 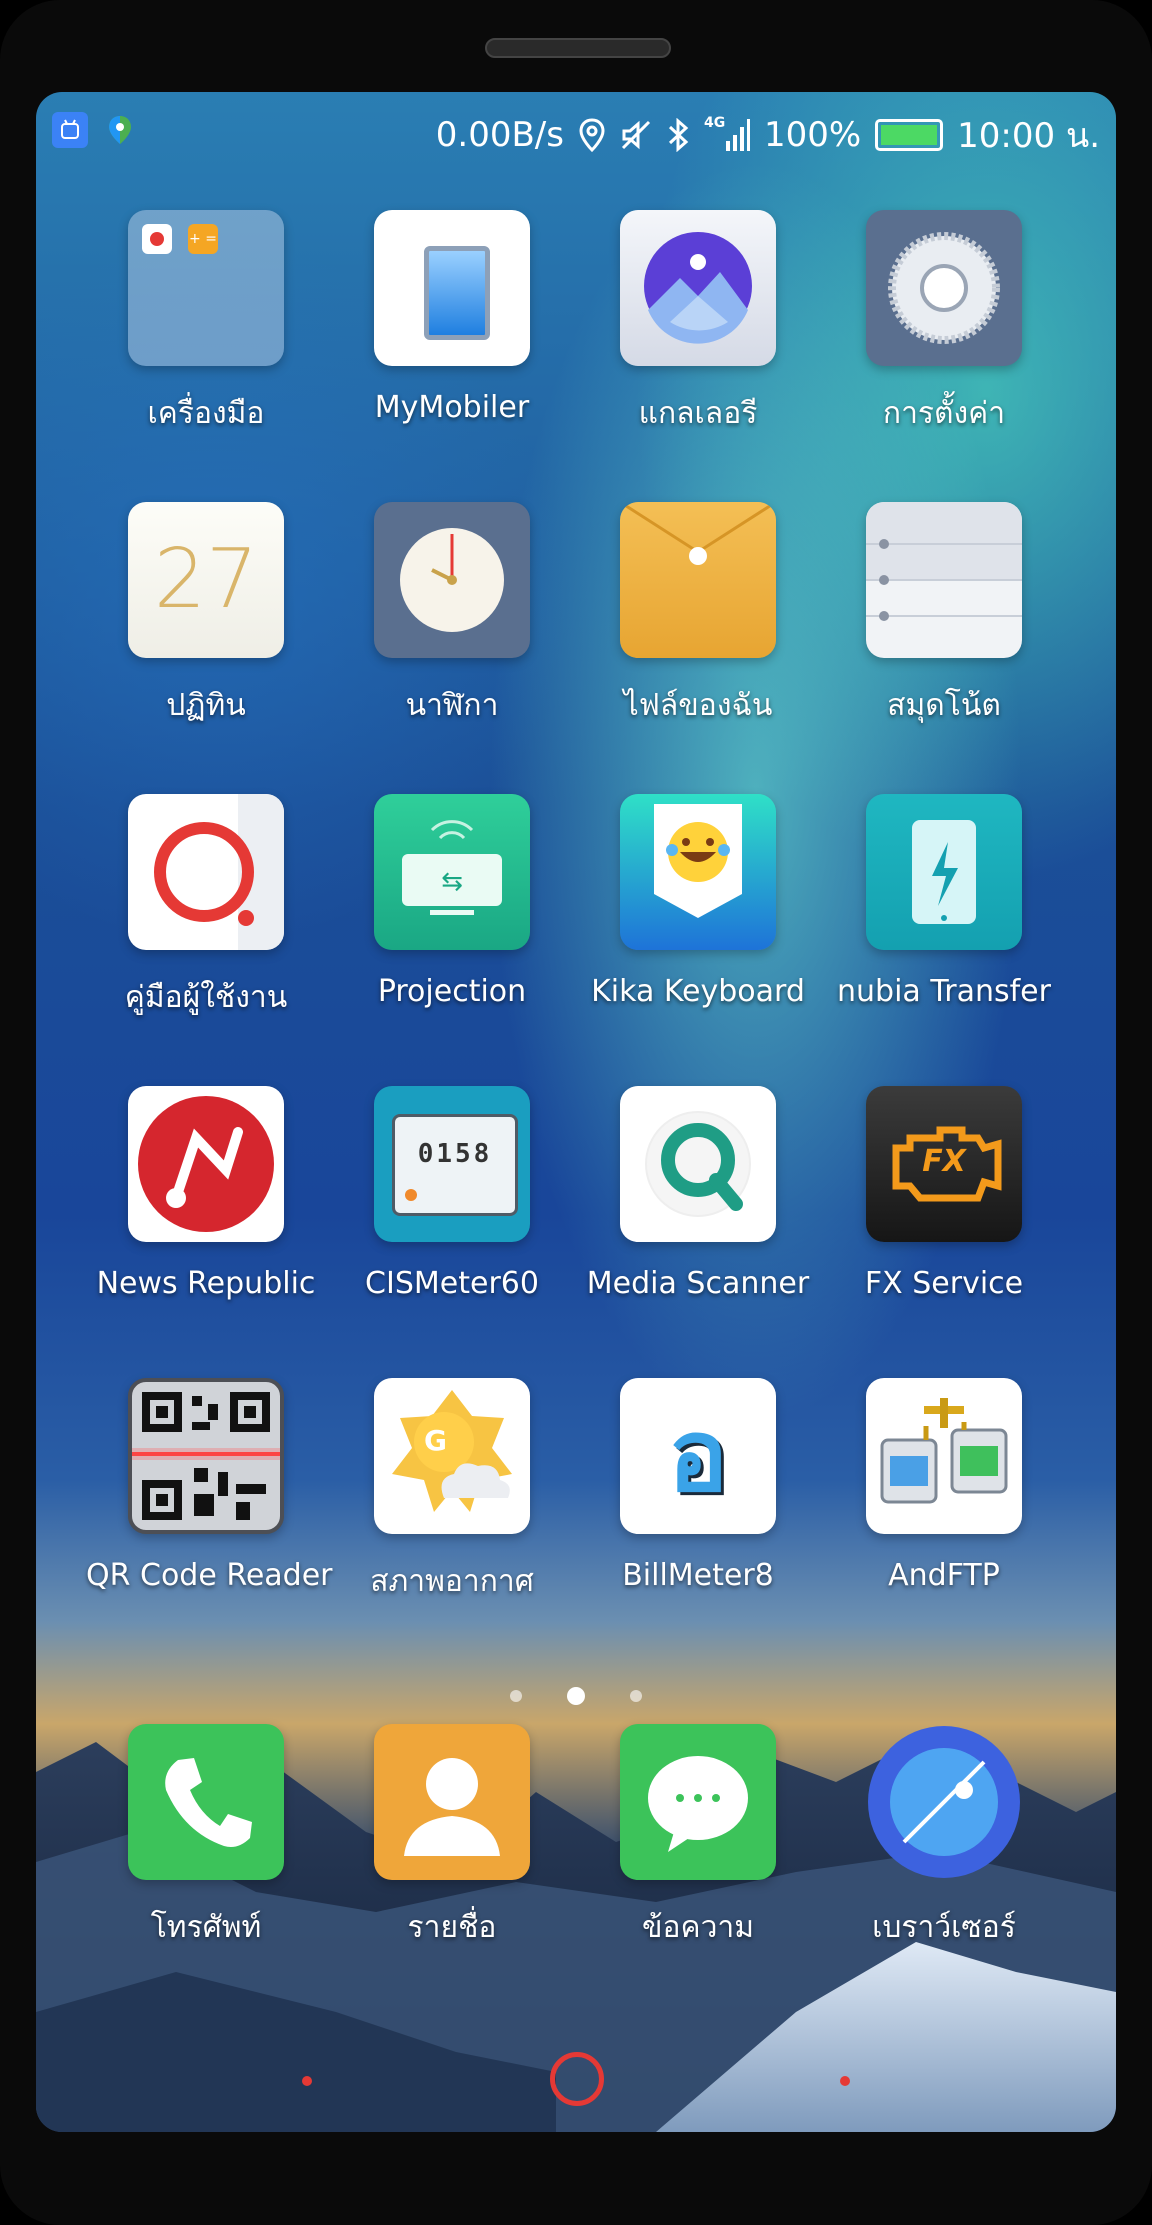 I want to click on app-calendar: 27 ปฏิทิน, so click(x=206, y=615).